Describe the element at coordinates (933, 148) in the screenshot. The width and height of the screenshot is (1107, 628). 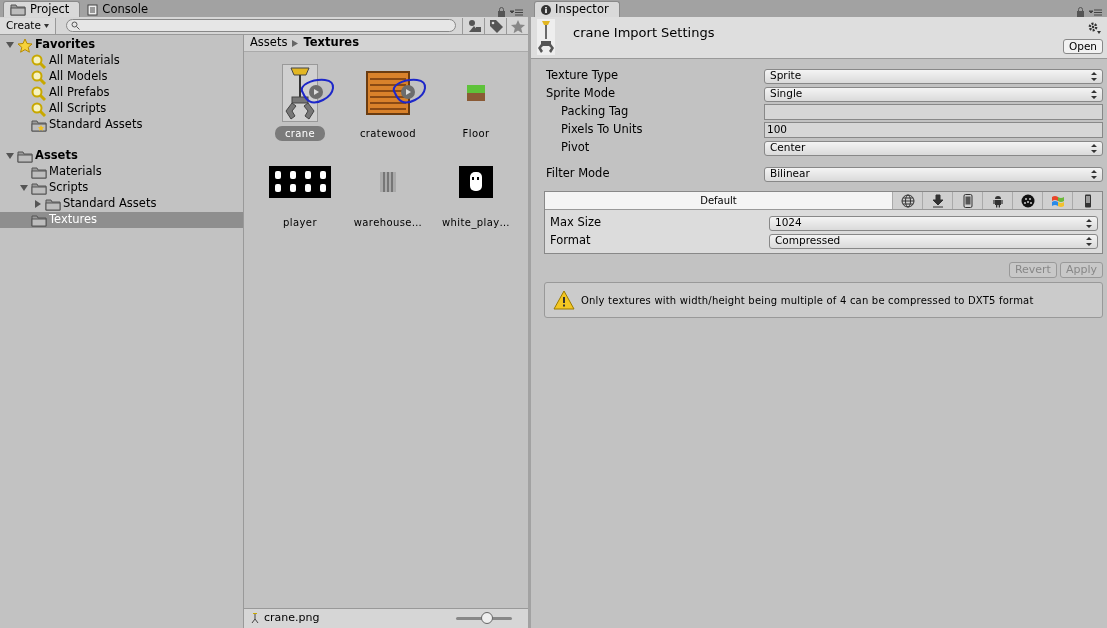
I see `dropdown-field: Center` at that location.